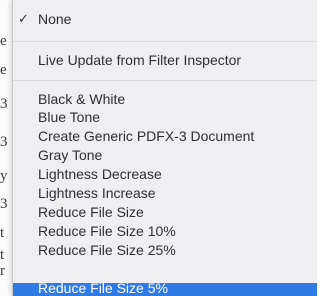 The width and height of the screenshot is (320, 296). I want to click on menu-item-reduce-file-size-25: Reduce File Size 25%, so click(165, 250).